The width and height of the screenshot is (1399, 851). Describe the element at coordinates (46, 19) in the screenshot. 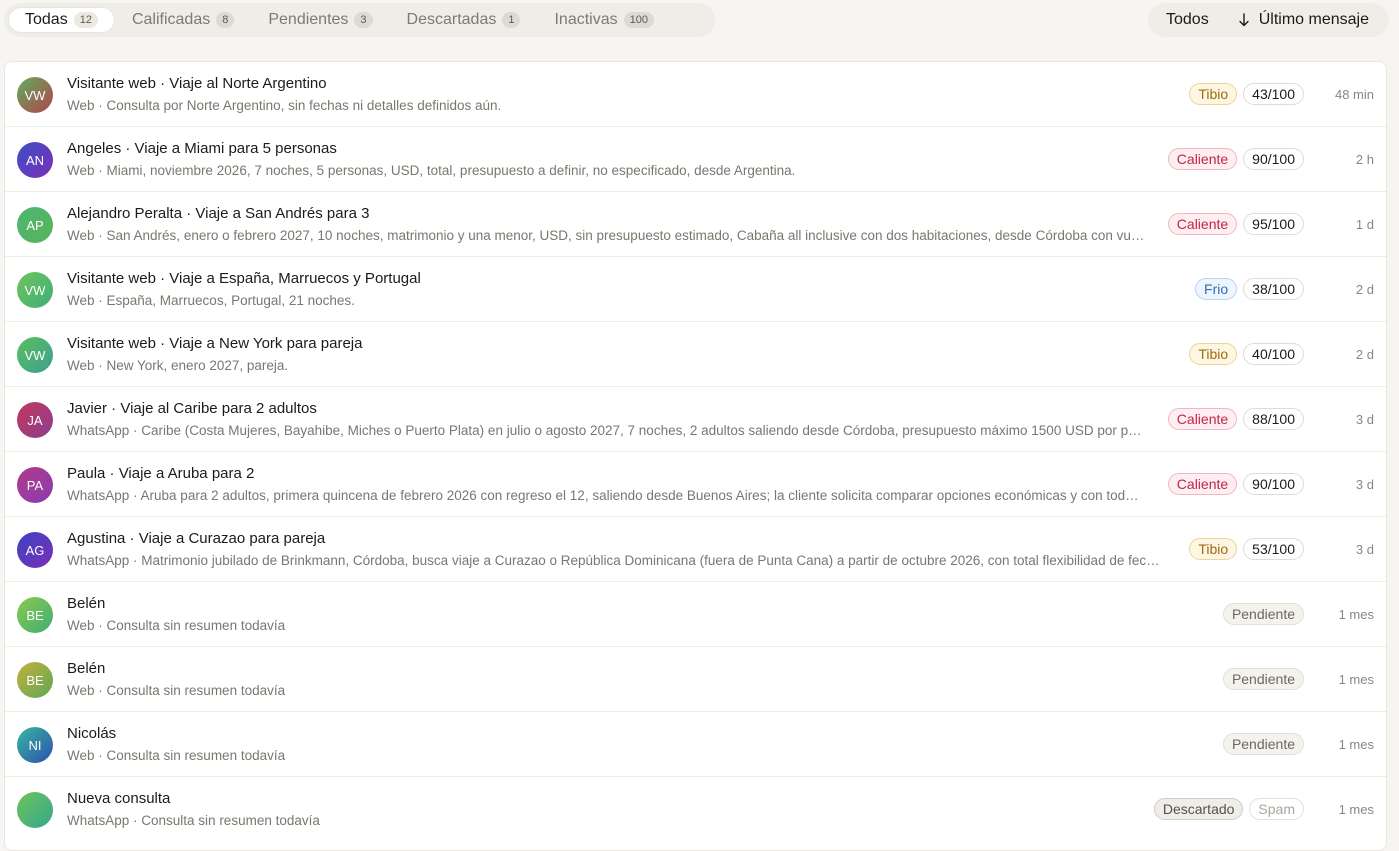

I see `tab-label: Todas` at that location.